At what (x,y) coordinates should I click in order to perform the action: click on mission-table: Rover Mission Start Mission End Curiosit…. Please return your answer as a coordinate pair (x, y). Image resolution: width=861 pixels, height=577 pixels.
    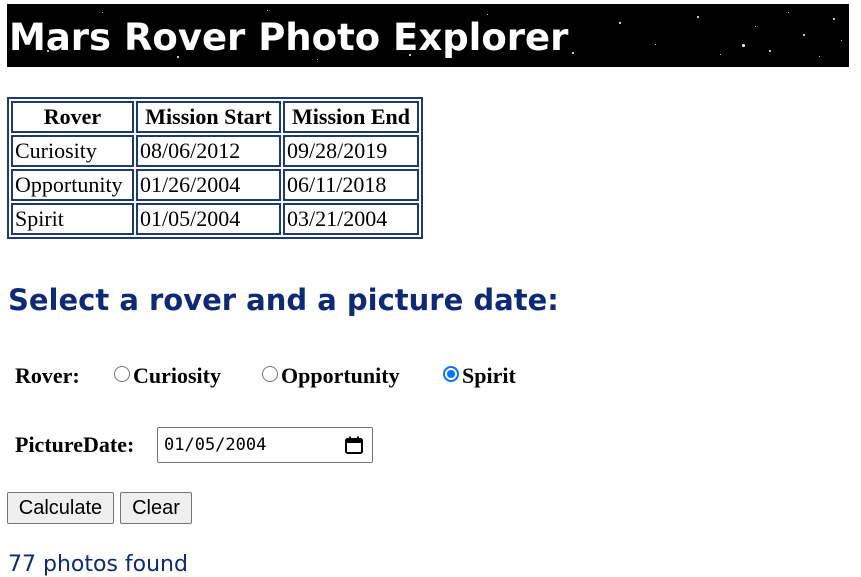
    Looking at the image, I should click on (215, 168).